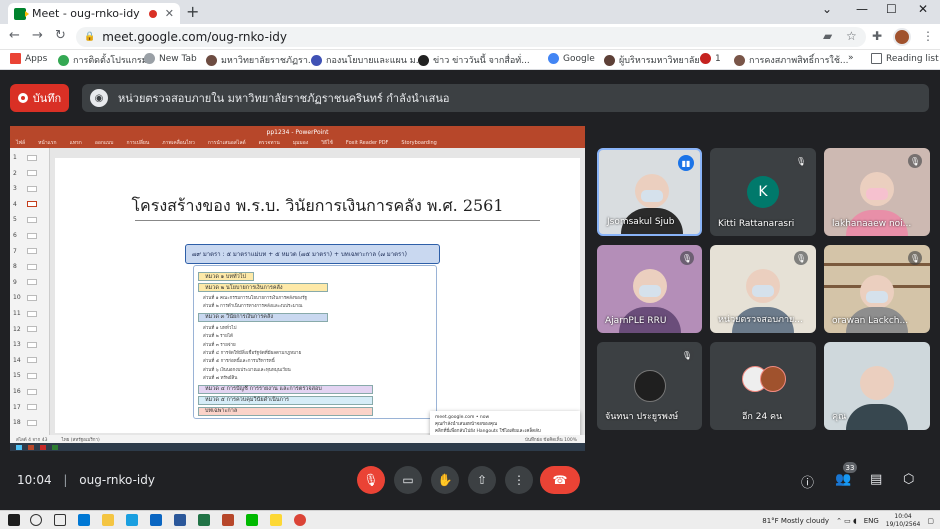  I want to click on slide-thumbnail: 13, so click(25, 344).